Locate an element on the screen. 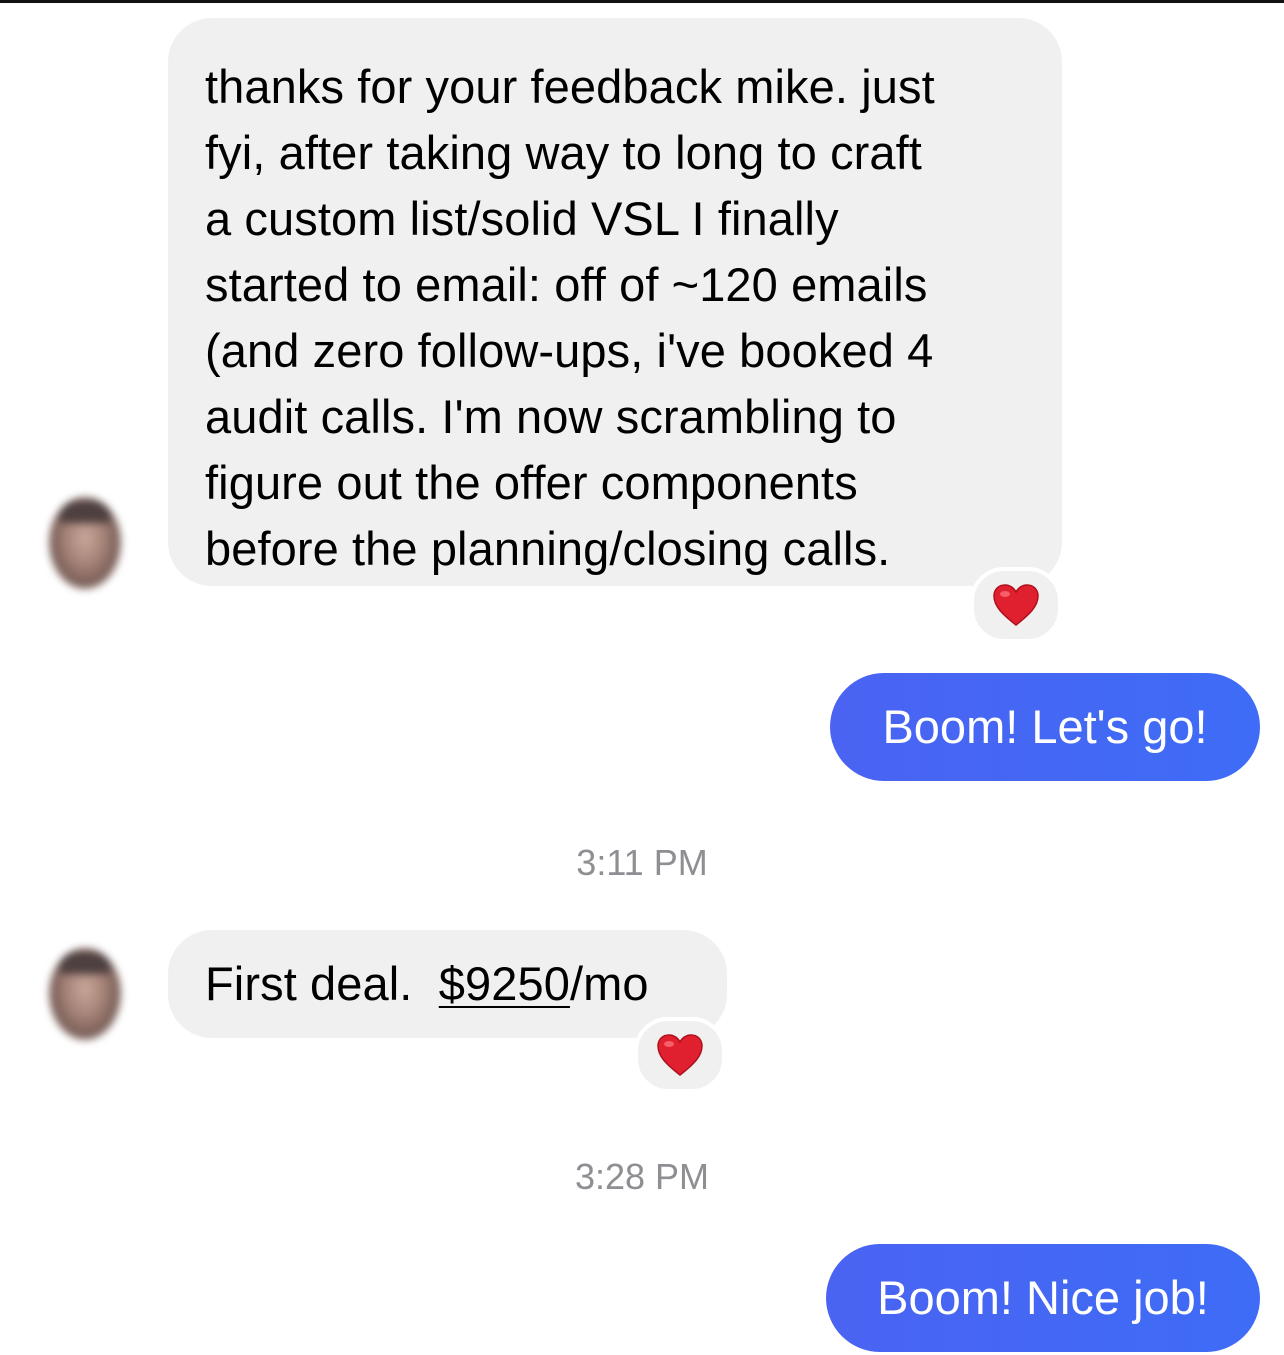 The height and width of the screenshot is (1355, 1284). message-text: Boom! Let's go! is located at coordinates (1045, 726).